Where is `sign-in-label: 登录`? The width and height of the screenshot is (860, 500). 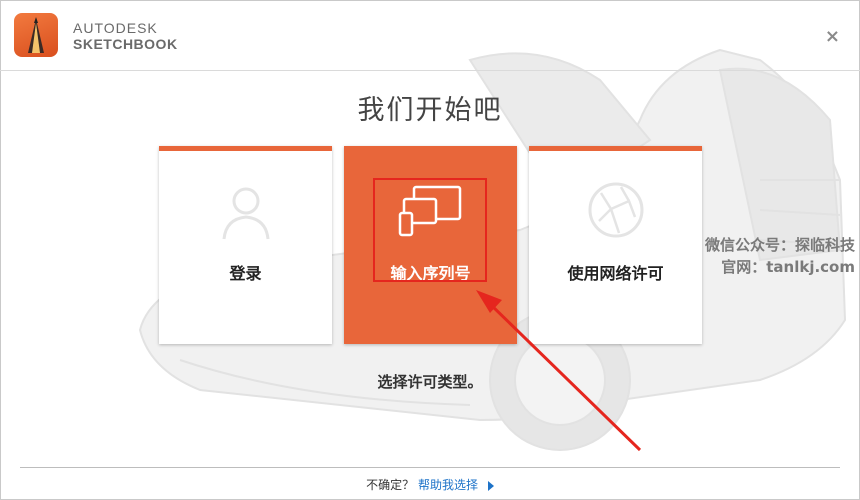 sign-in-label: 登录 is located at coordinates (245, 273).